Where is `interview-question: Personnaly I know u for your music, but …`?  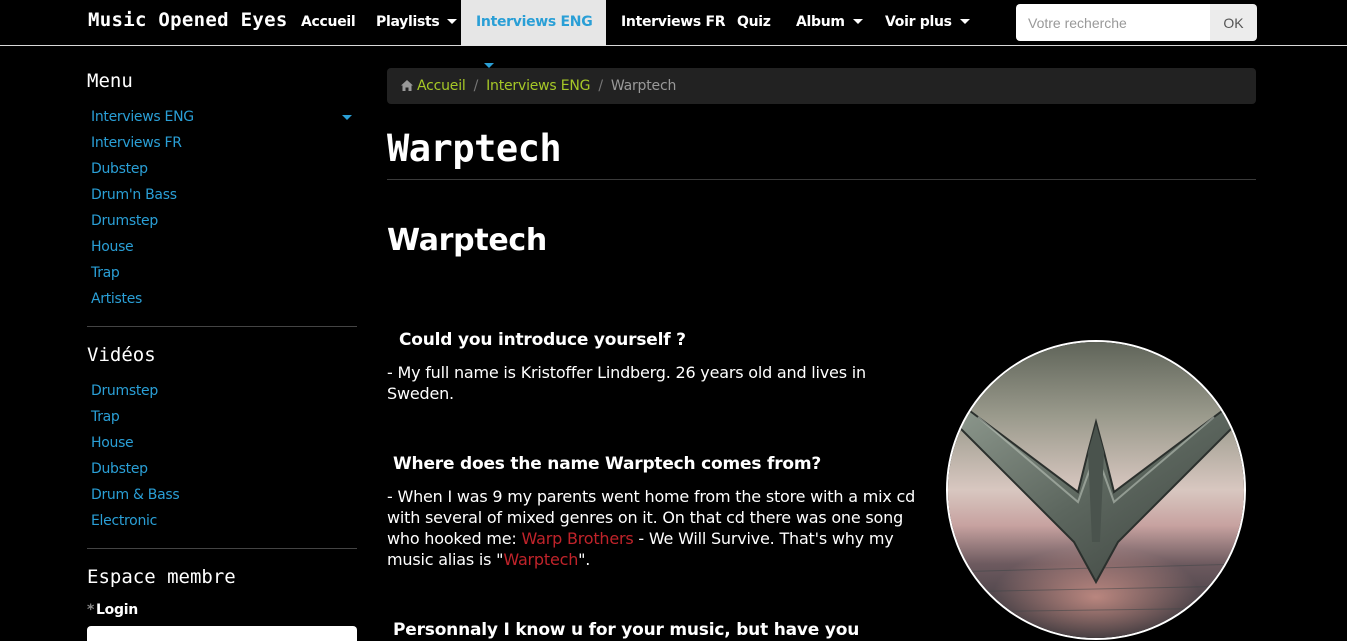
interview-question: Personnaly I know u for your music, but … is located at coordinates (626, 630).